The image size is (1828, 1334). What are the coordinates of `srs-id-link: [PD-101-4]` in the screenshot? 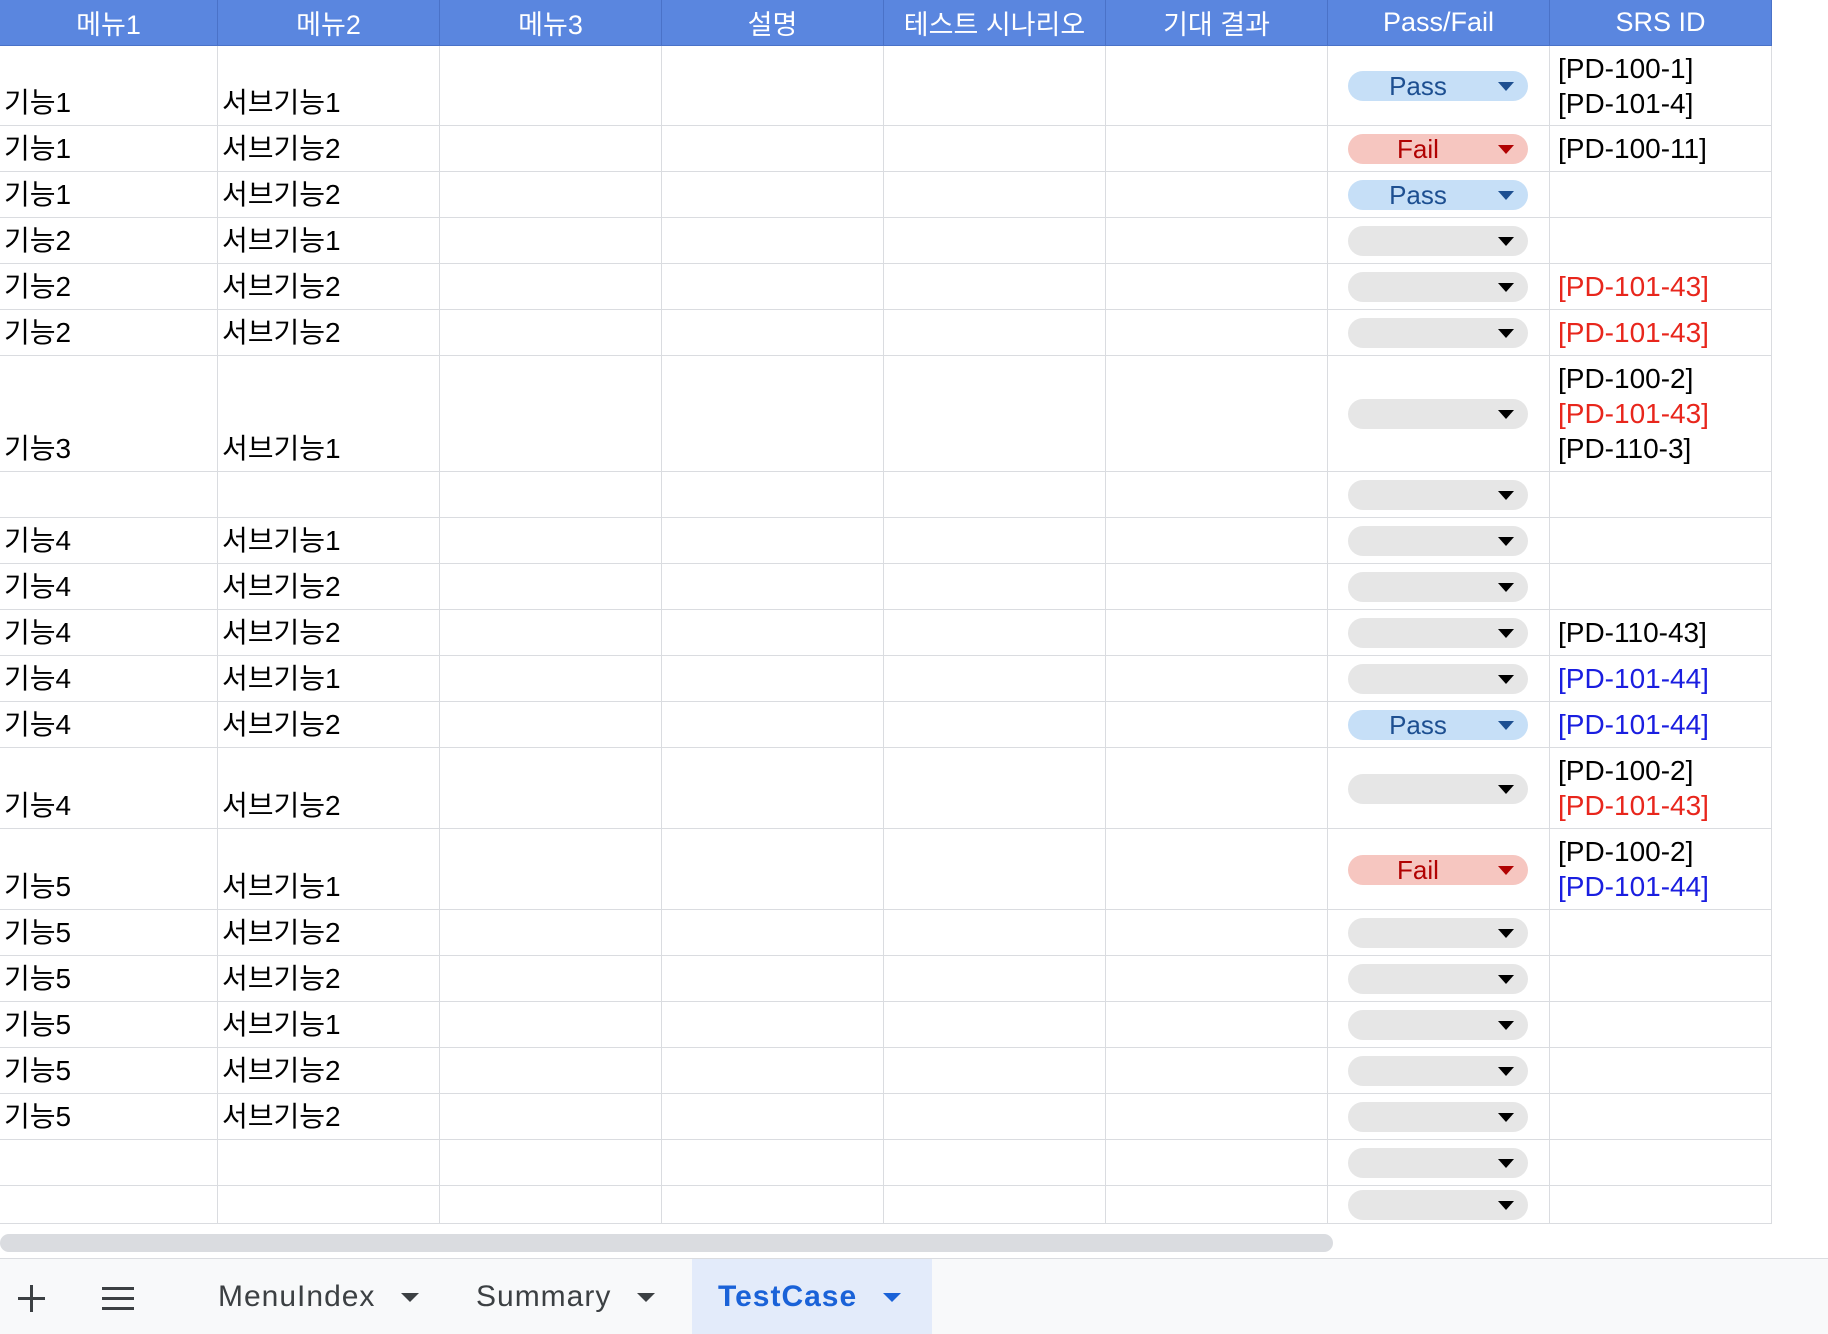 It's located at (1625, 103).